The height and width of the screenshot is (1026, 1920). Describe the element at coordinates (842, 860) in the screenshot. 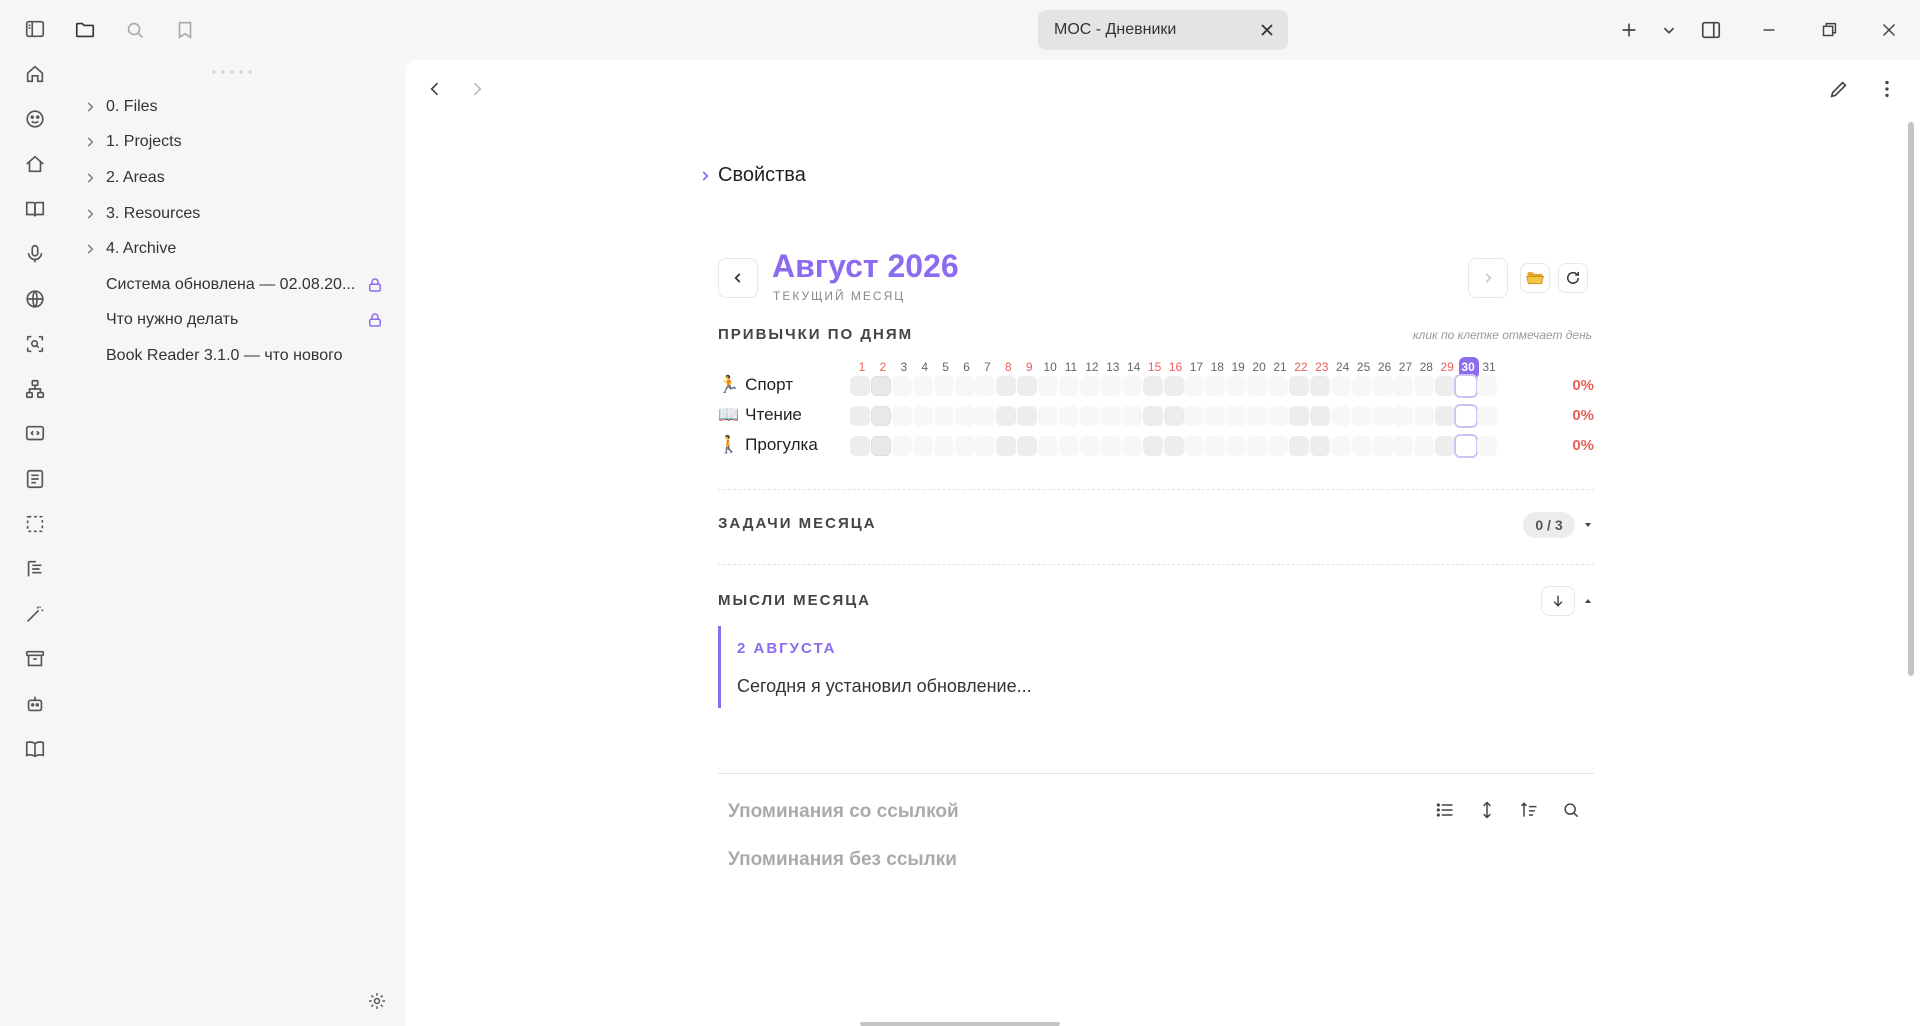

I see `unlinked-mentions-title: Упоминания без ссылки` at that location.